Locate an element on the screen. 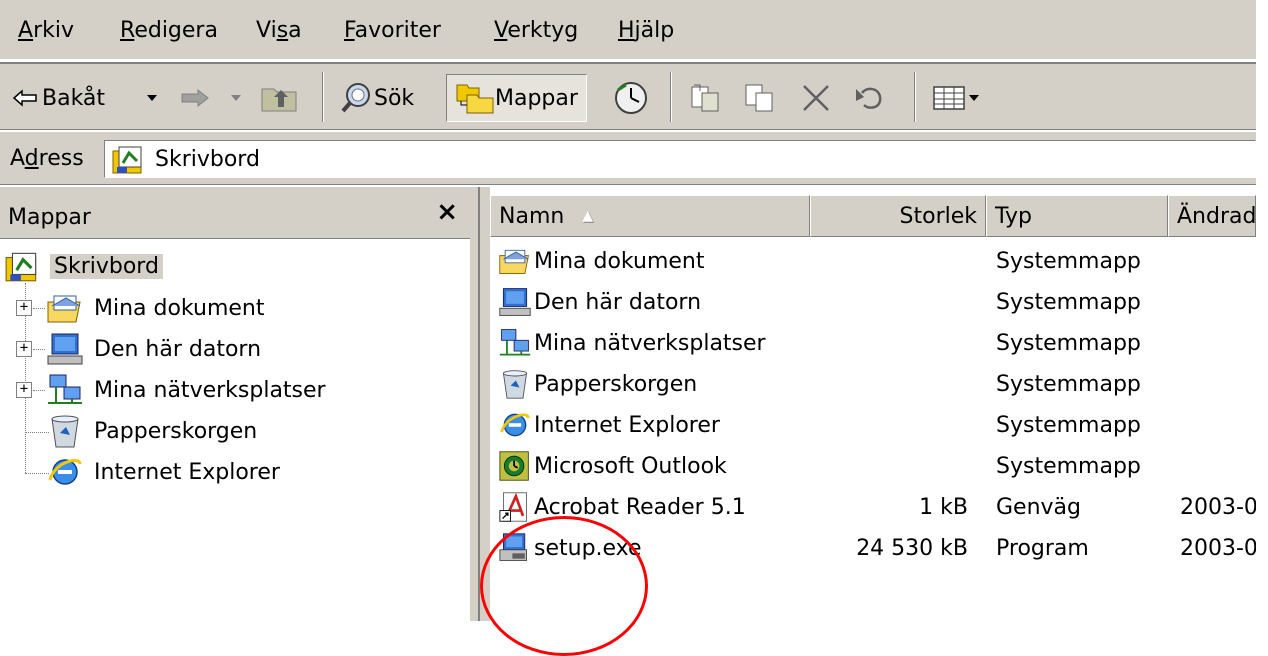 The width and height of the screenshot is (1268, 656). column-header-size: Storlek is located at coordinates (898, 216).